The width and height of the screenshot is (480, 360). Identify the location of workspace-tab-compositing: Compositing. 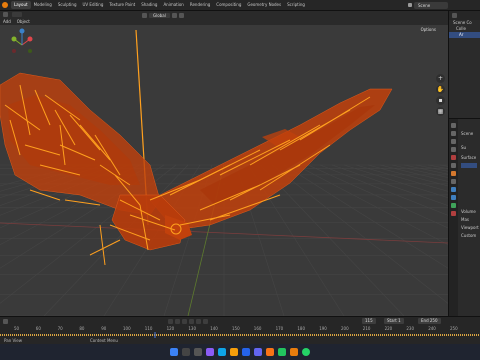
(228, 5).